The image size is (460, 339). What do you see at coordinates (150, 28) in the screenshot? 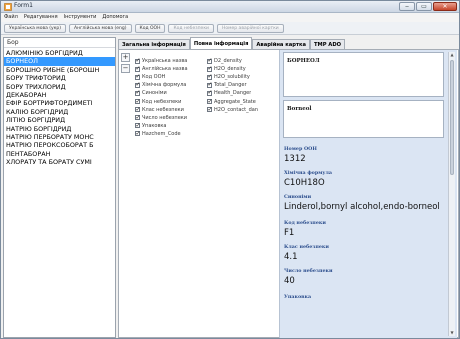
I see `un-code-button: Код ООН` at bounding box center [150, 28].